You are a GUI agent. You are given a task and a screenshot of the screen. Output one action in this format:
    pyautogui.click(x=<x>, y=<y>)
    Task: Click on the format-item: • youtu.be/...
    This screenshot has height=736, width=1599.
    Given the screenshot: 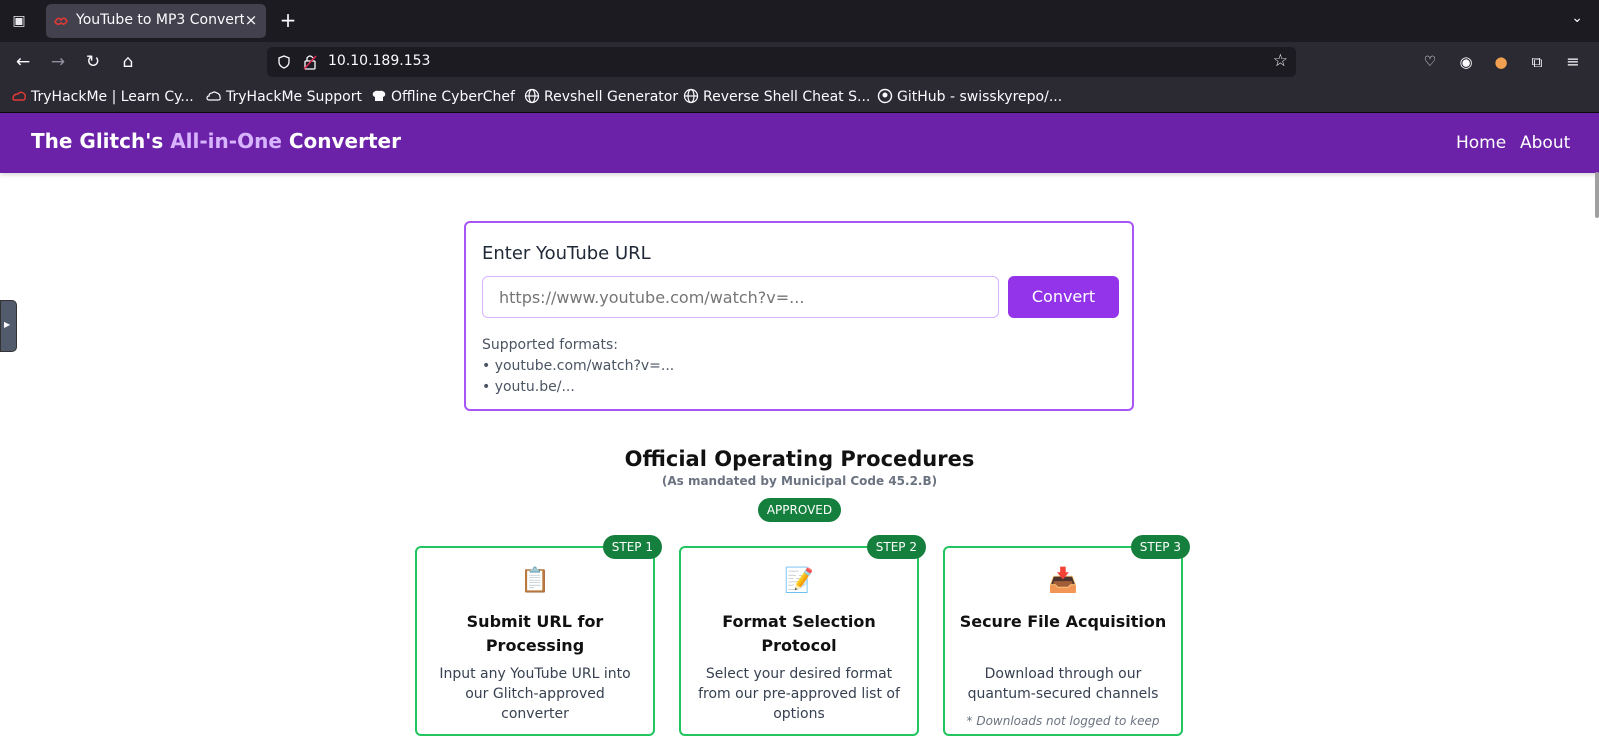 What is the action you would take?
    pyautogui.click(x=528, y=387)
    